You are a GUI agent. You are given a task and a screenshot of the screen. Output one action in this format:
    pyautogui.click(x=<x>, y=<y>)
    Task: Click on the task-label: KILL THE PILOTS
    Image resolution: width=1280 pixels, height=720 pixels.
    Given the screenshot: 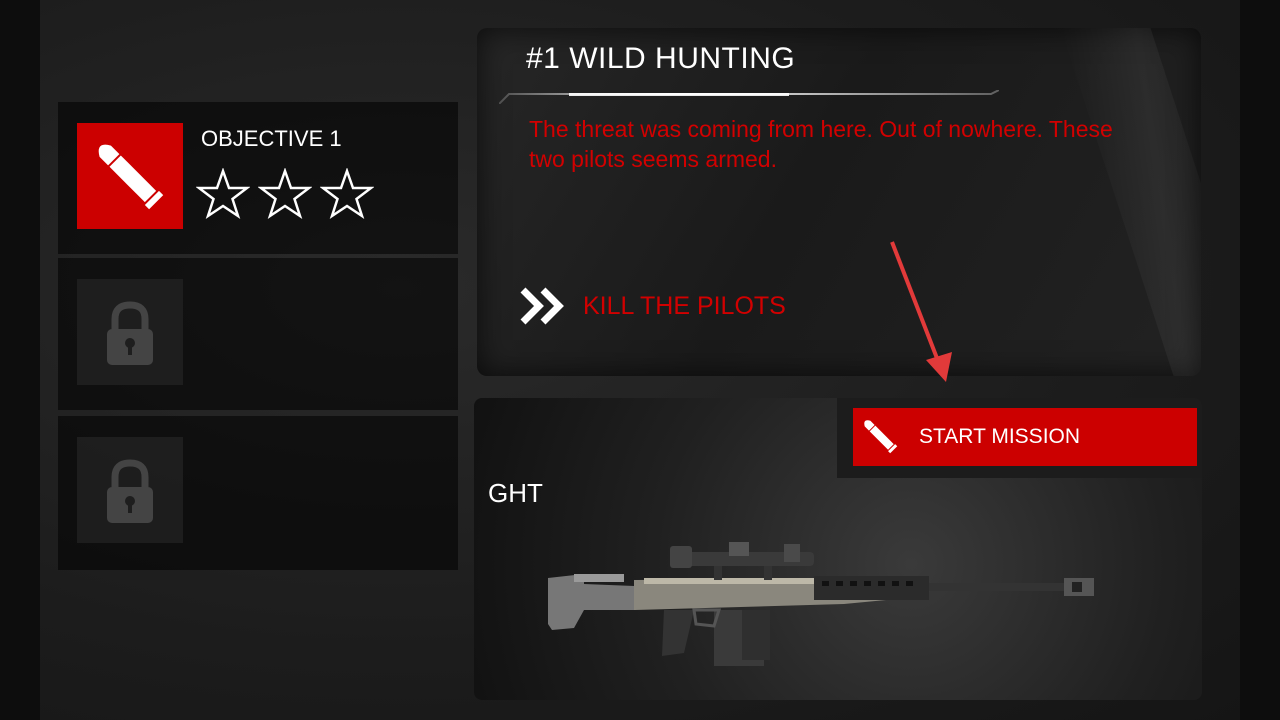 What is the action you would take?
    pyautogui.click(x=684, y=305)
    